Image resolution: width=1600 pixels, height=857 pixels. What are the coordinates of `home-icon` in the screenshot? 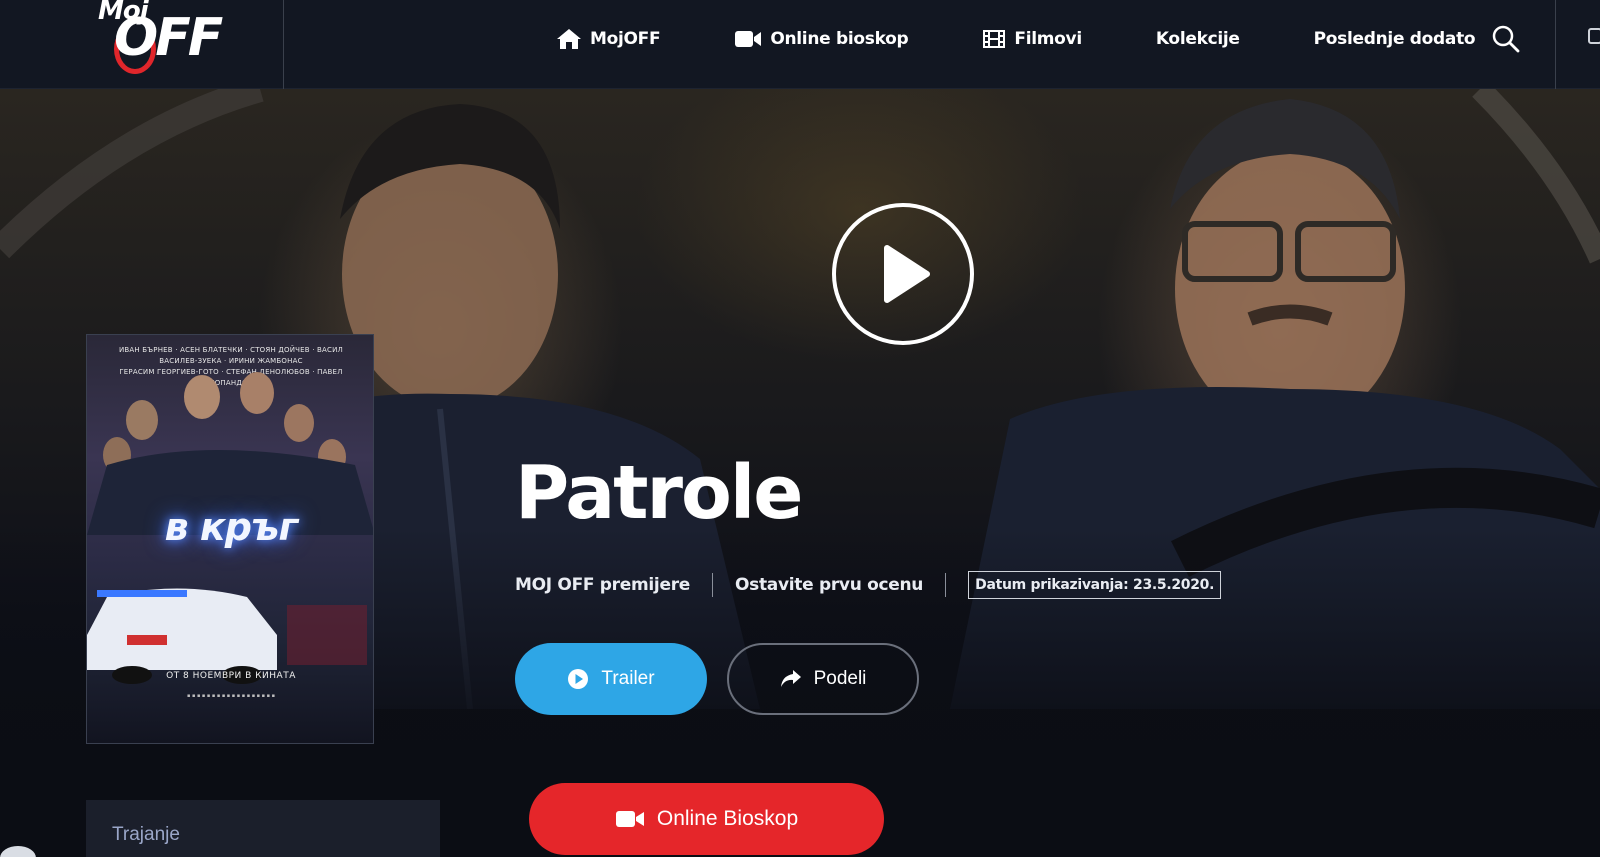 It's located at (569, 39).